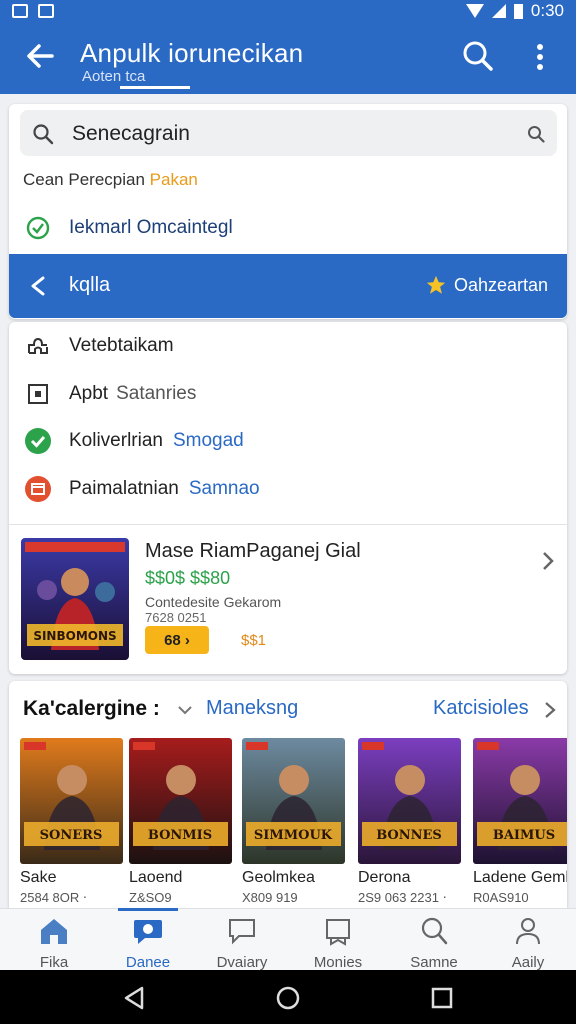 The image size is (576, 1024). I want to click on game-price: $$0$ $$80, so click(188, 578).